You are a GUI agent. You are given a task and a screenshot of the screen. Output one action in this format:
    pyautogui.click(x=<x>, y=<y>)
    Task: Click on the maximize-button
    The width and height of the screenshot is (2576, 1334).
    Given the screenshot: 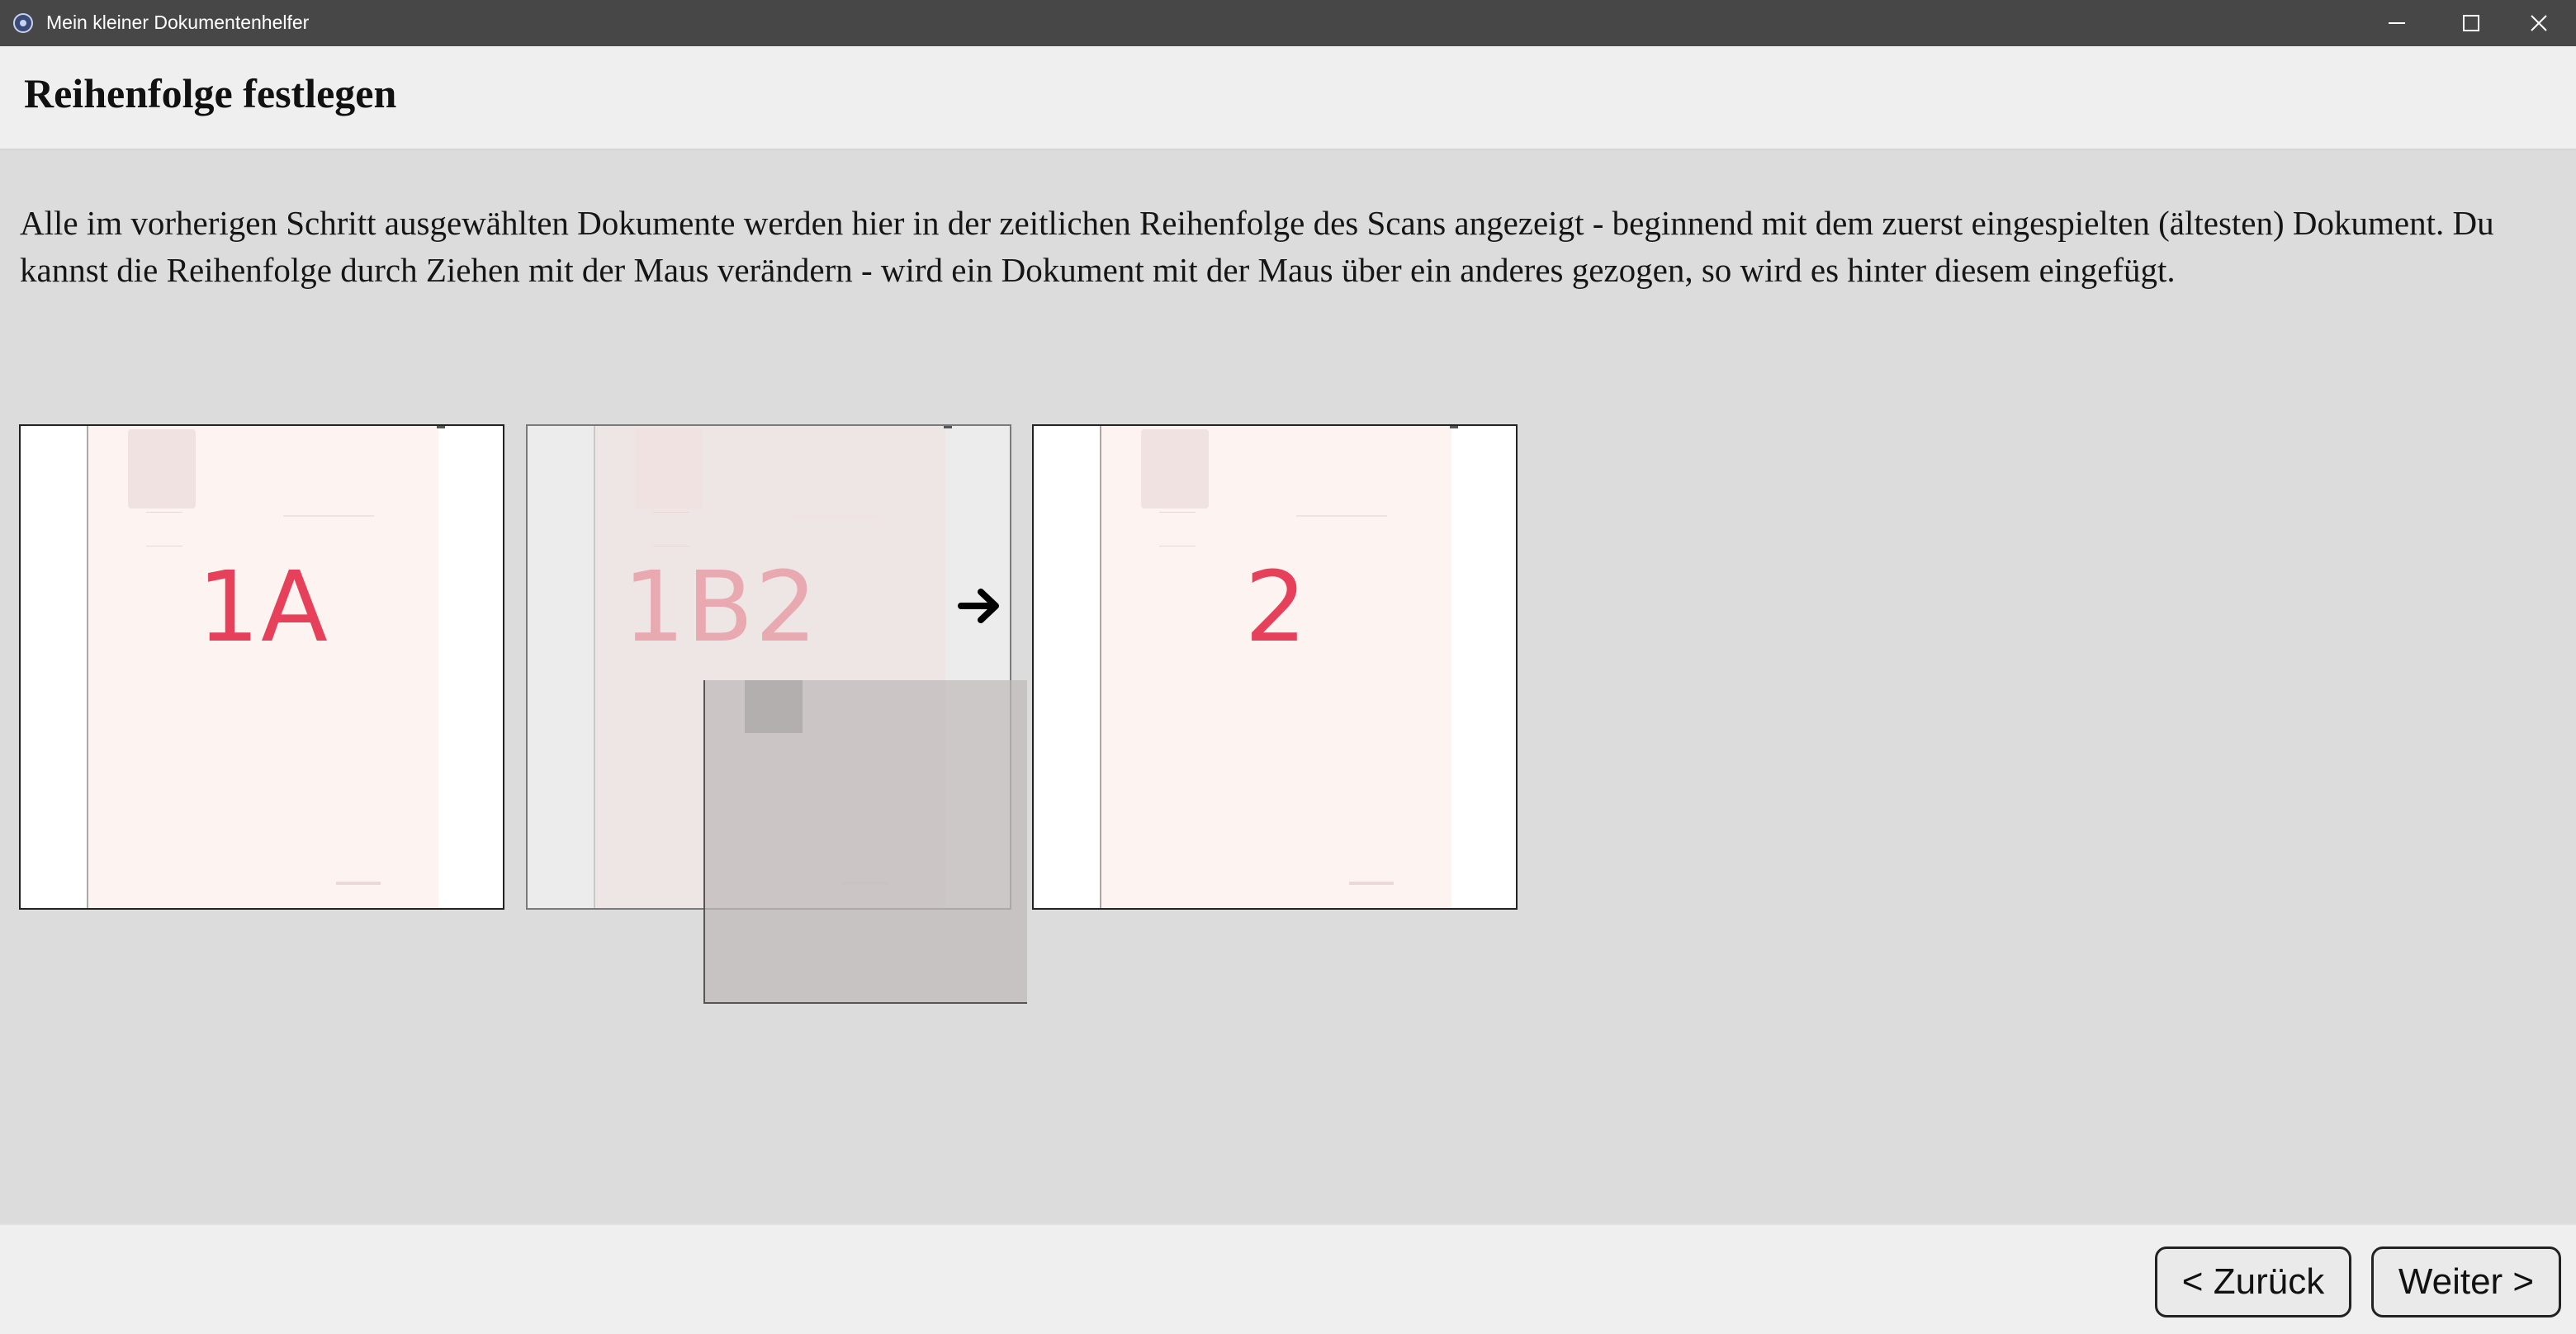 What is the action you would take?
    pyautogui.click(x=2471, y=23)
    